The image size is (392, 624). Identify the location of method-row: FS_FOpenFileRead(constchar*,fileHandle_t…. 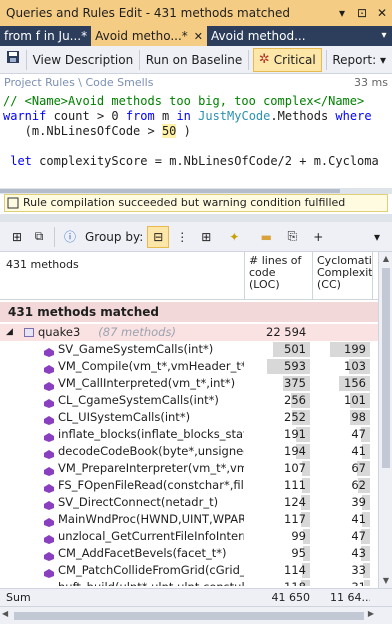
(189, 485).